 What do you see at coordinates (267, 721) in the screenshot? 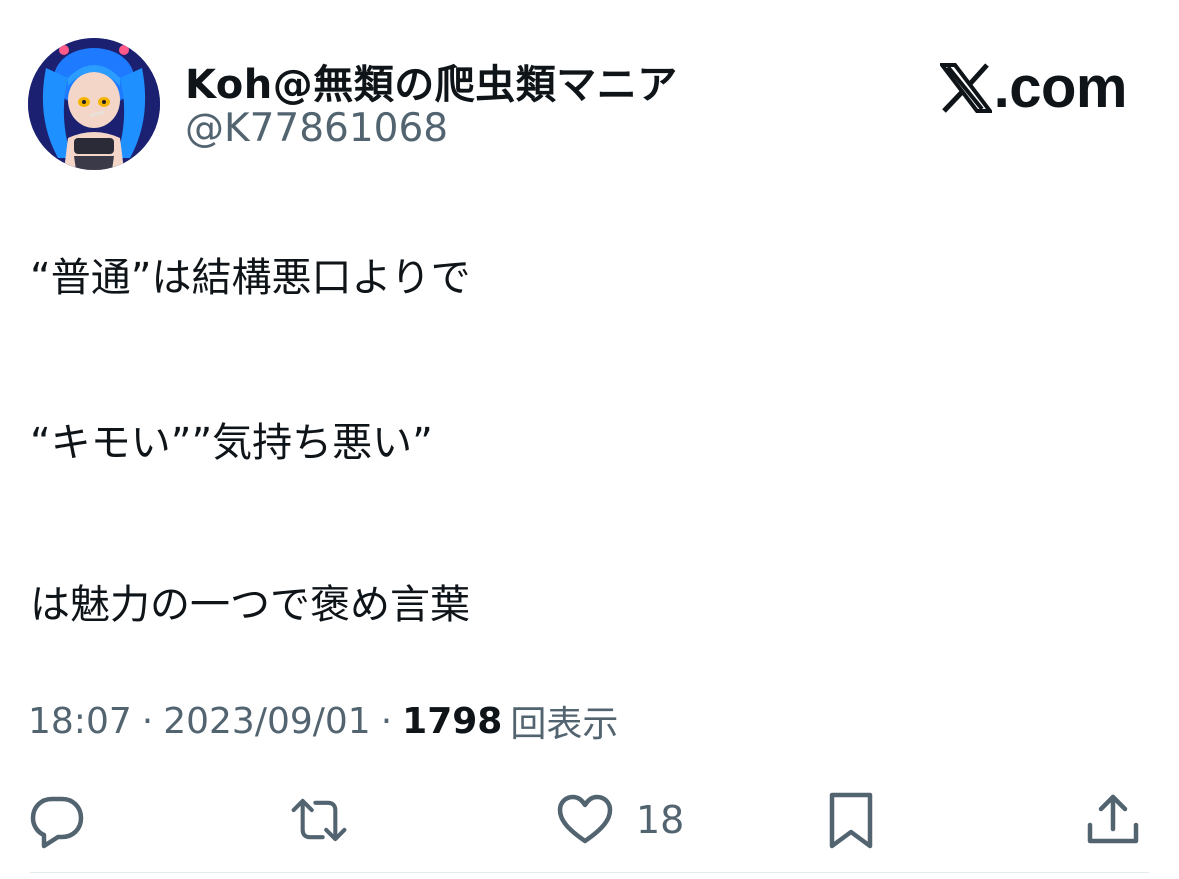
I see `tweet-date: 2023/09/01` at bounding box center [267, 721].